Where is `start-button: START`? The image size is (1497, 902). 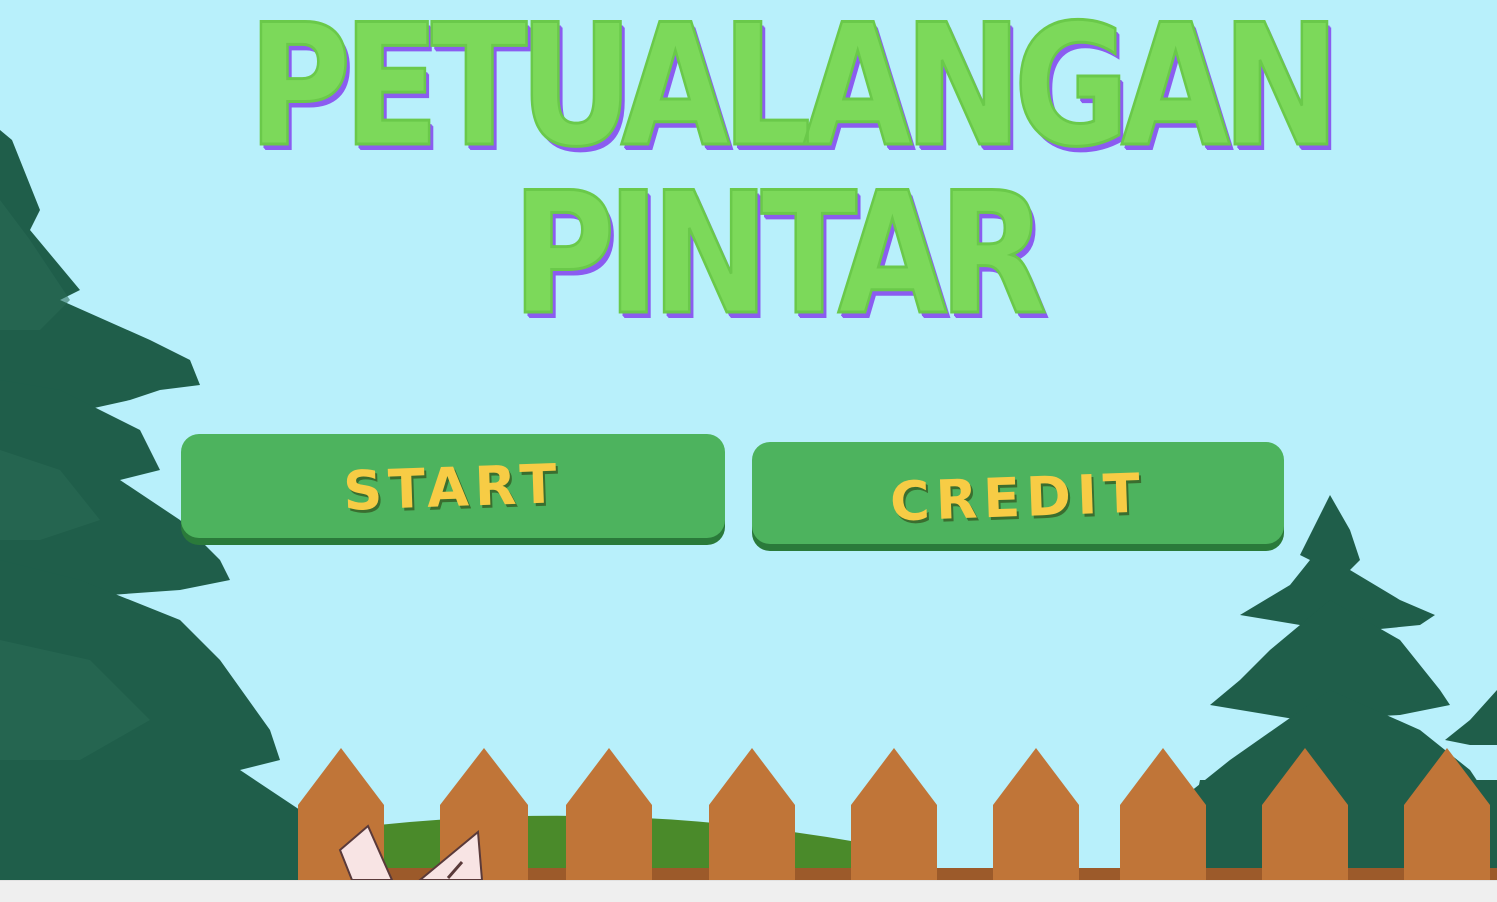 start-button: START is located at coordinates (453, 486).